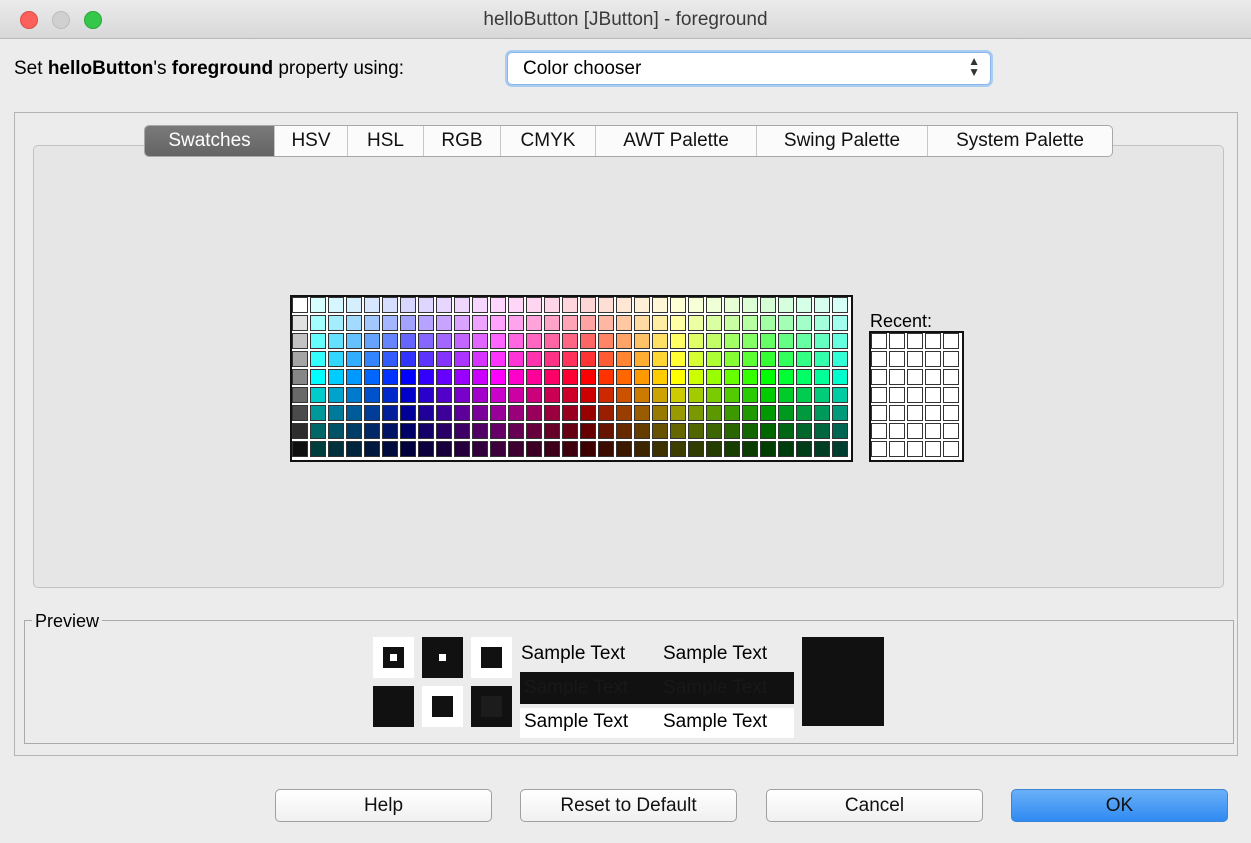  What do you see at coordinates (628, 805) in the screenshot?
I see `reset-to-default-button: Reset to Default` at bounding box center [628, 805].